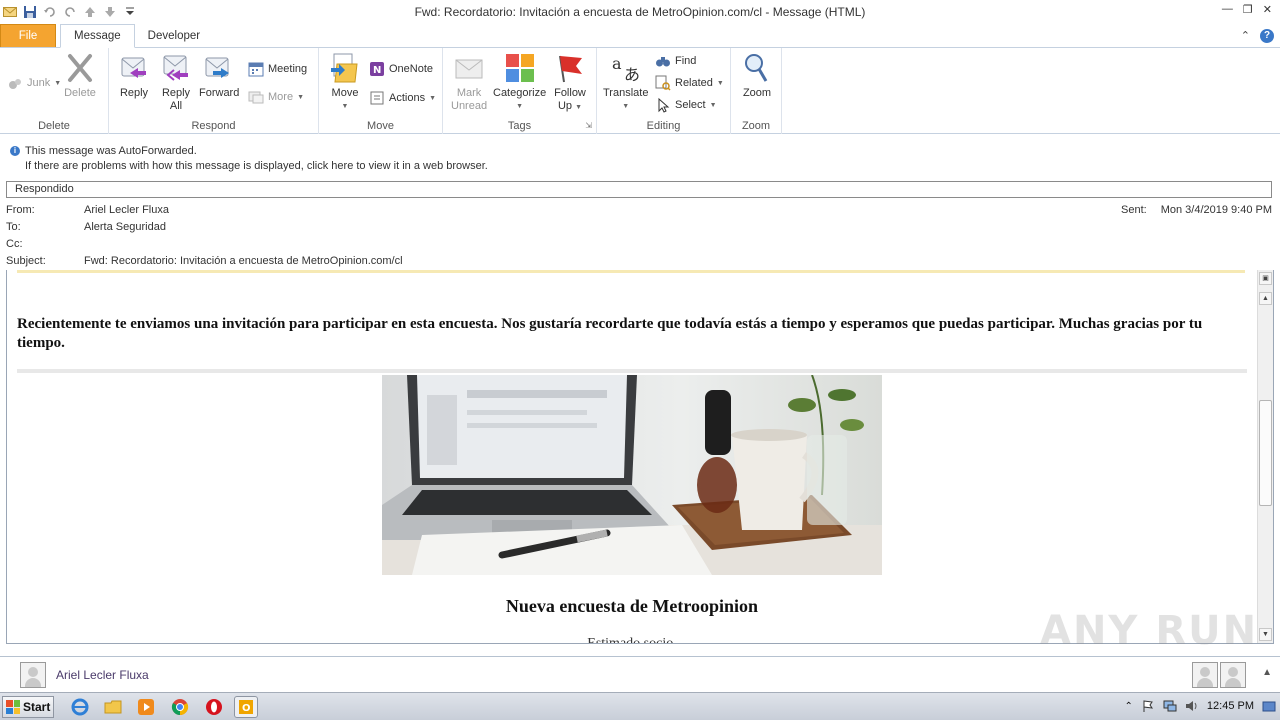  What do you see at coordinates (1269, 706) in the screenshot?
I see `show-desktop-icon` at bounding box center [1269, 706].